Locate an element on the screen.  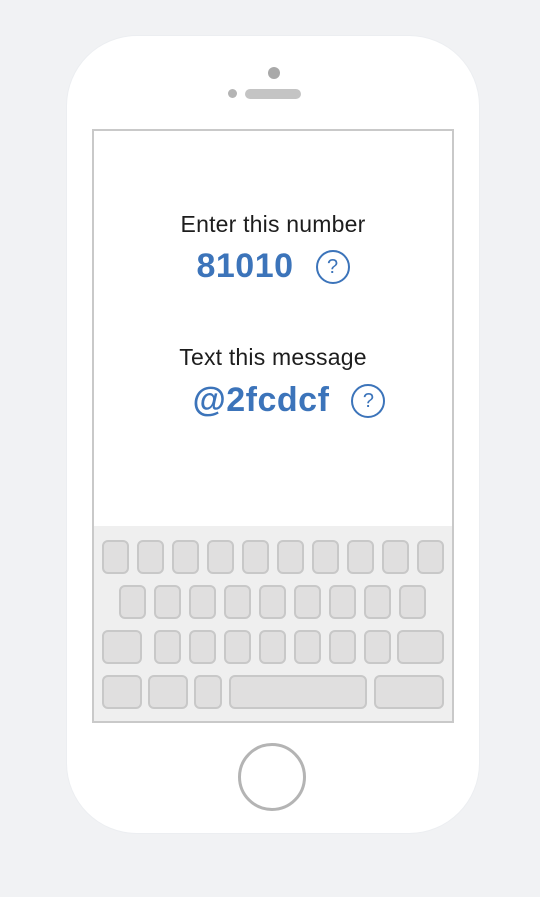
number-label: Enter this number is located at coordinates (273, 224).